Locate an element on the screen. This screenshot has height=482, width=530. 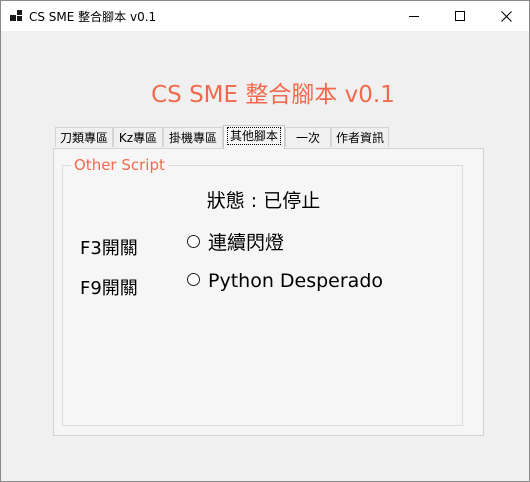
close-icon is located at coordinates (506, 16).